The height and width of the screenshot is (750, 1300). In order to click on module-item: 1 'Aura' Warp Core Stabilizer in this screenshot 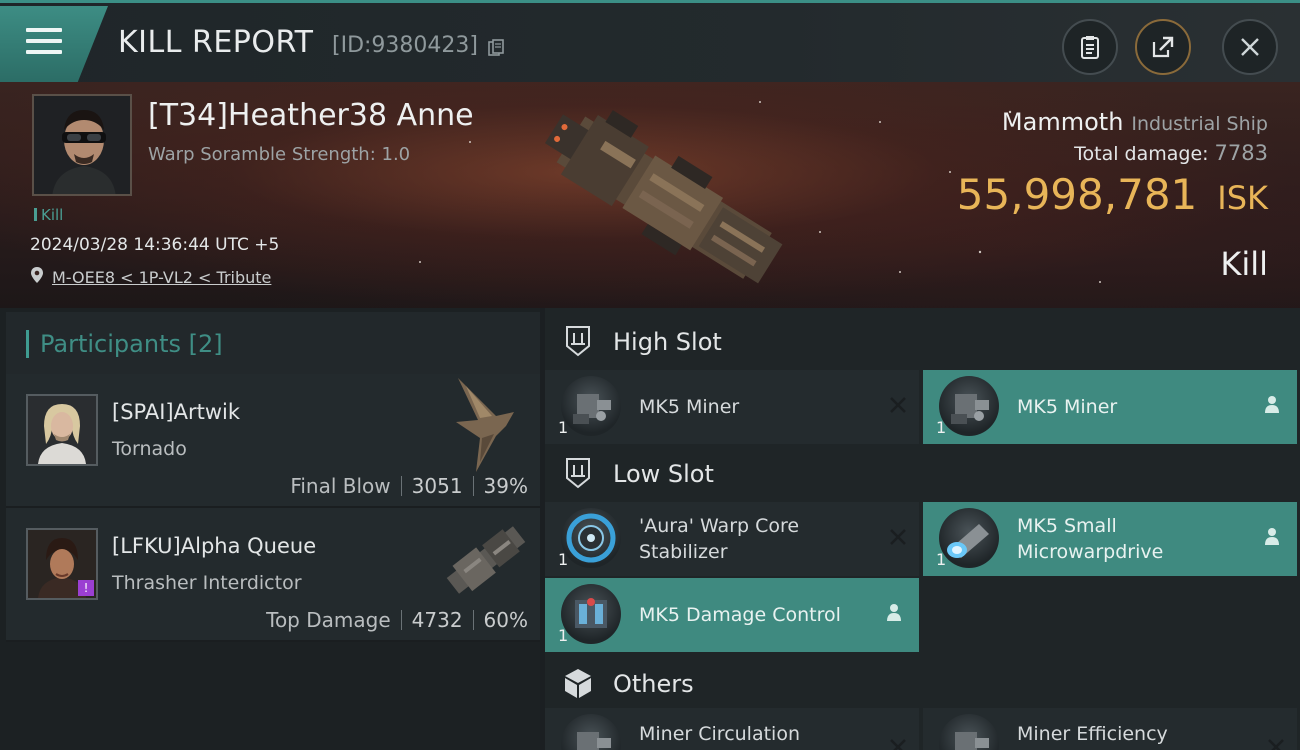, I will do `click(732, 539)`.